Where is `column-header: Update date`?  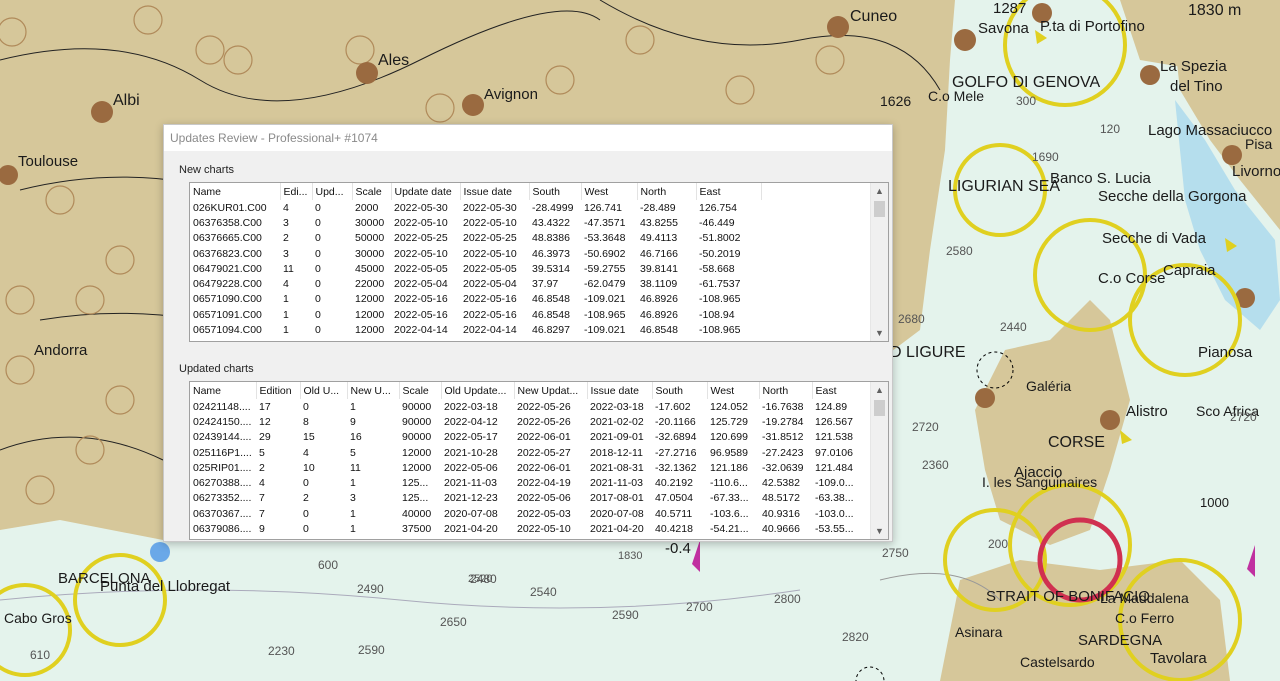 column-header: Update date is located at coordinates (426, 191).